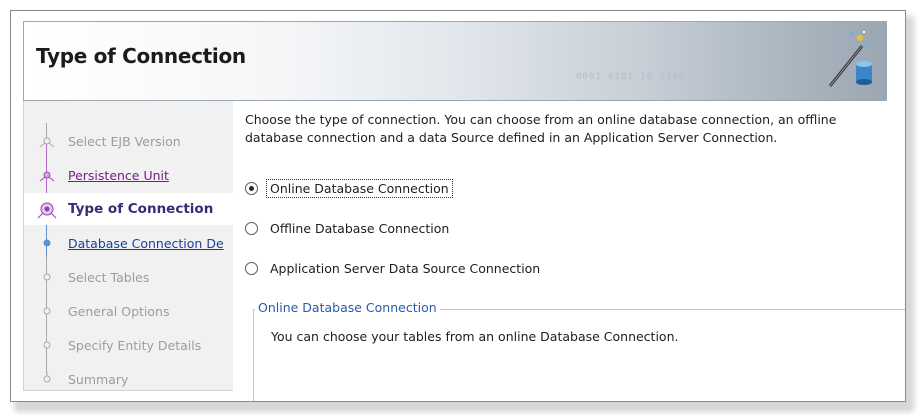 The width and height of the screenshot is (922, 415). I want to click on header-watermark: 0001 0101 10 0100, so click(631, 77).